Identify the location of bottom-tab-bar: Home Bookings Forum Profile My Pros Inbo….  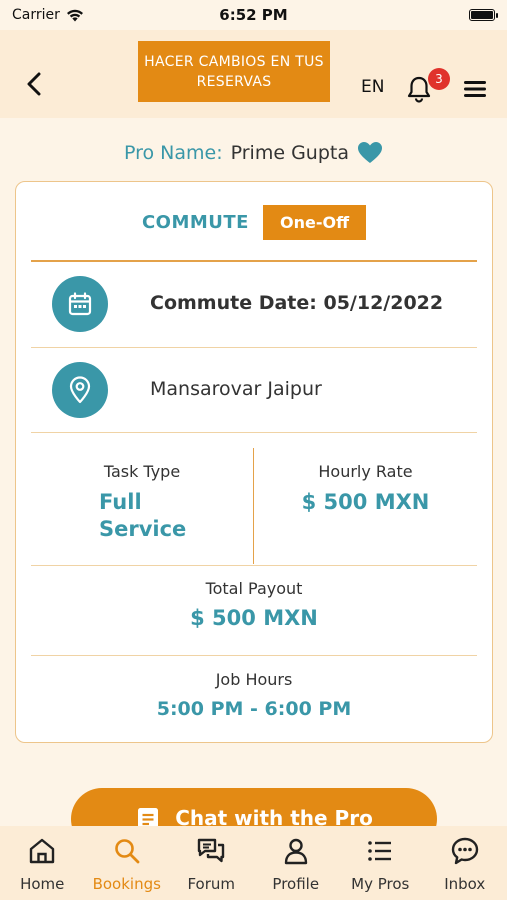
(253, 863).